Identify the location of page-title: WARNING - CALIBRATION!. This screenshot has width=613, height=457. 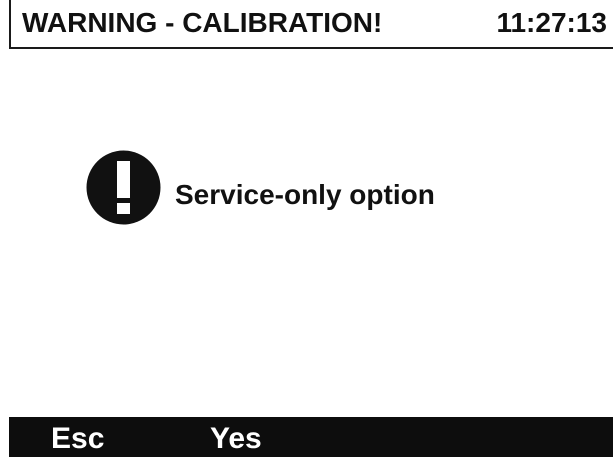
(202, 22).